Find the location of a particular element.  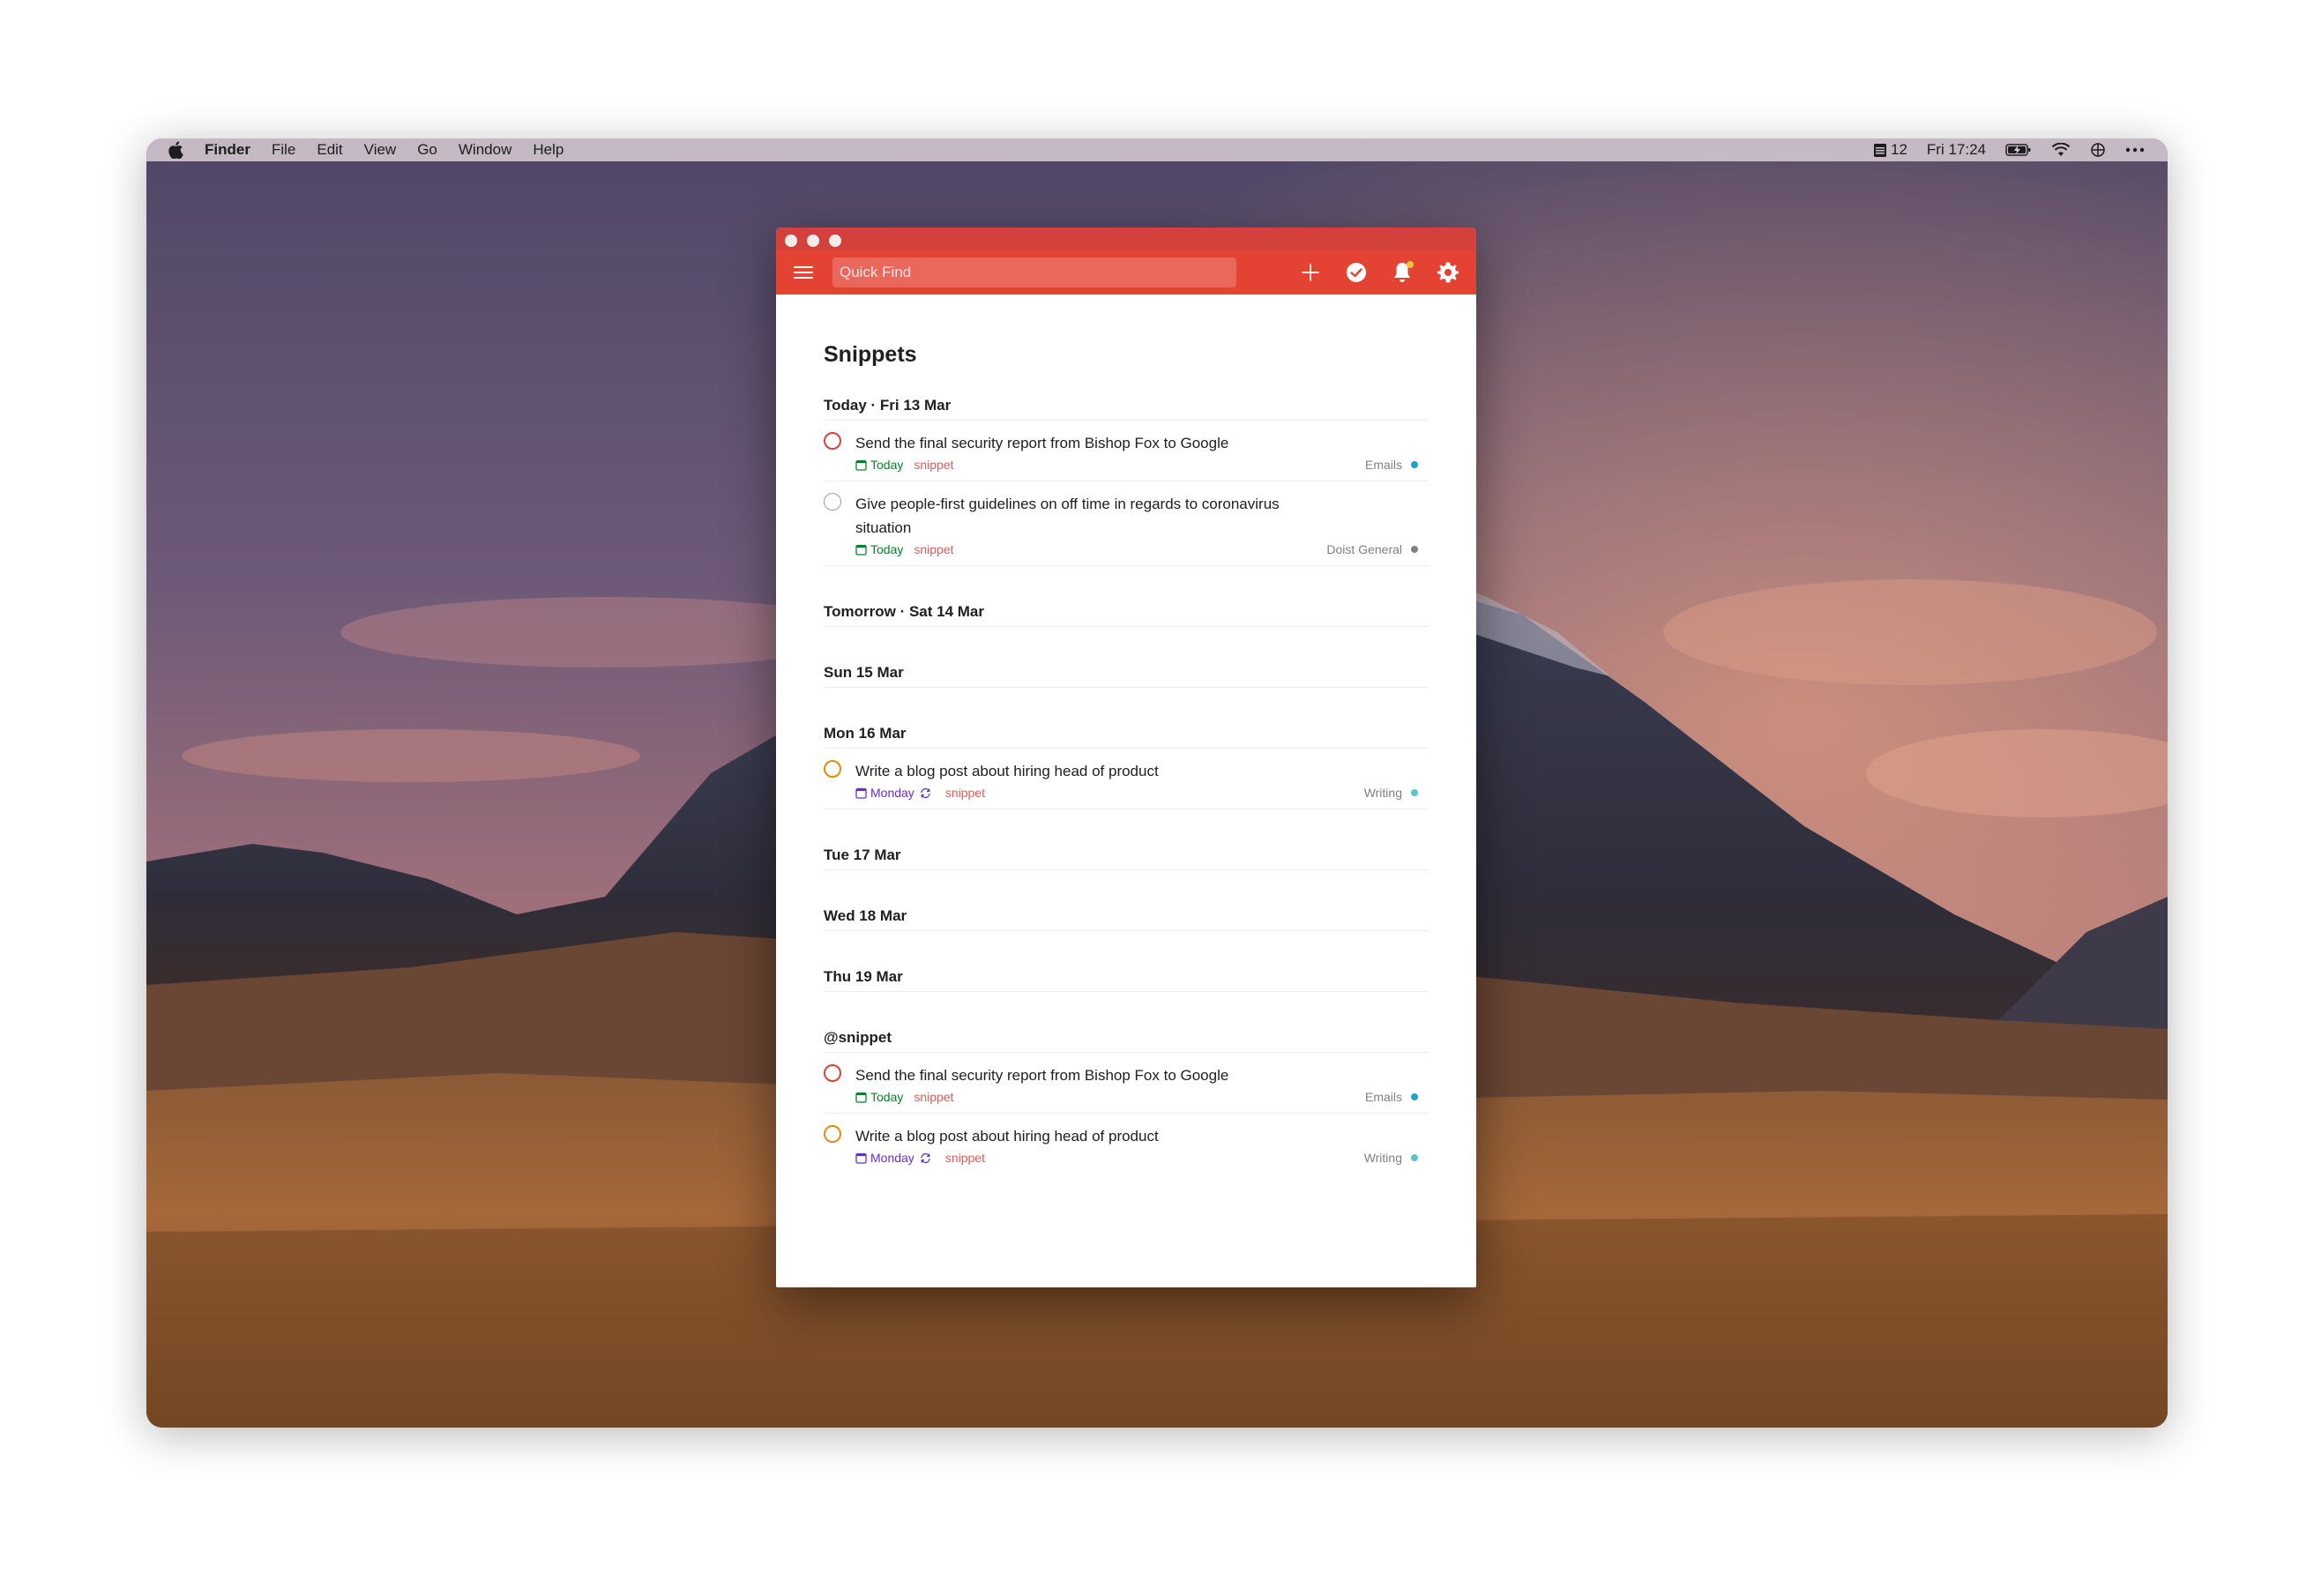

check-circle-icon is located at coordinates (1356, 272).